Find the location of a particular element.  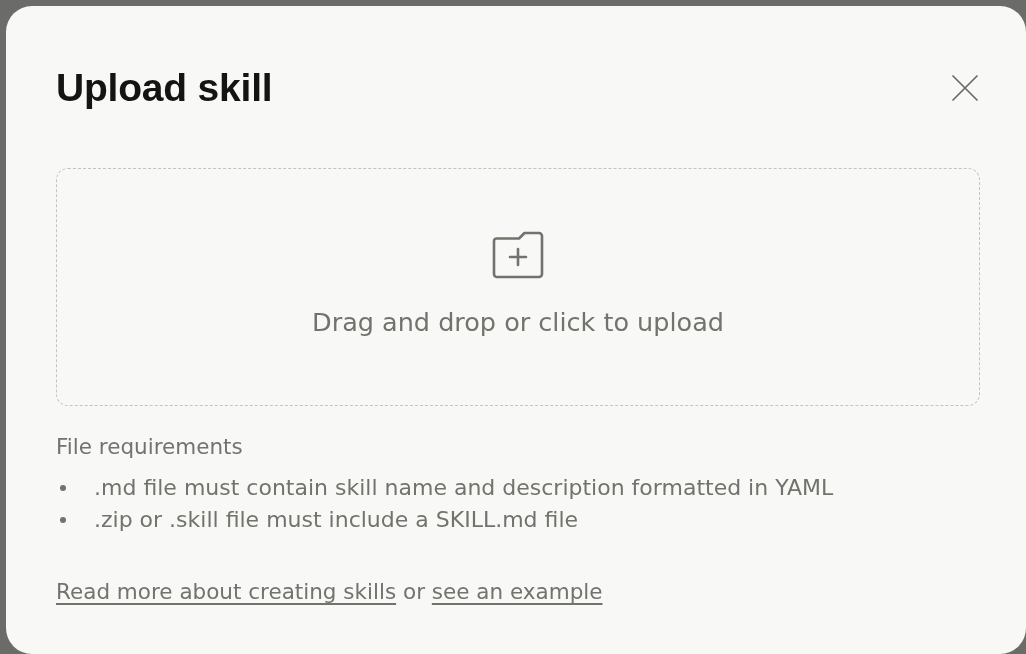

dropzone-label: Drag and drop or click to upload is located at coordinates (518, 322).